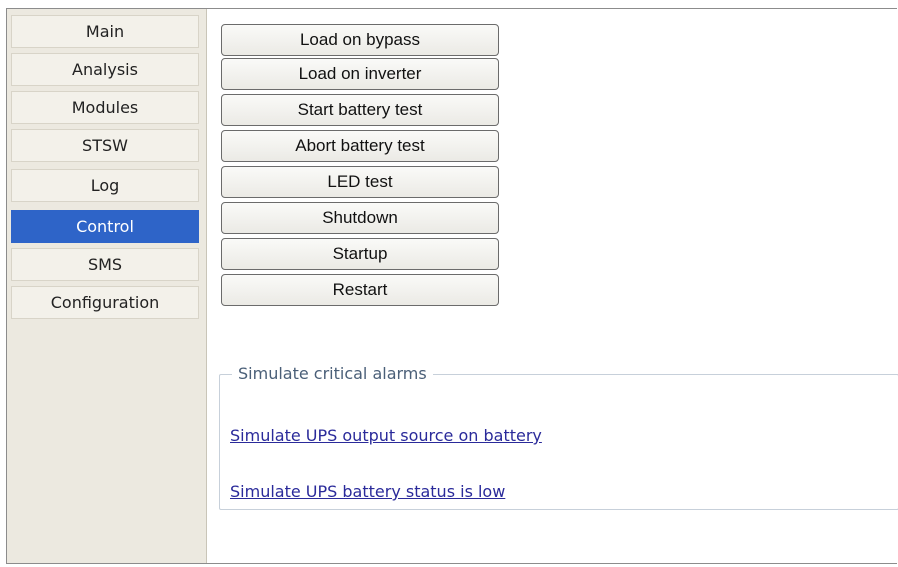 The image size is (898, 567). Describe the element at coordinates (105, 264) in the screenshot. I see `sidebar-item-sms: SMS` at that location.